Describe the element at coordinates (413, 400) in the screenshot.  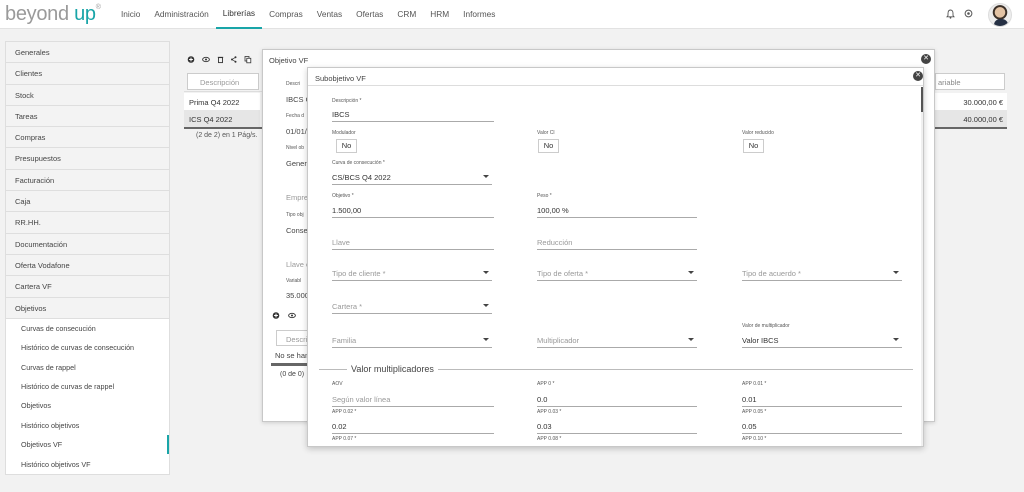
I see `aov-field: Según valor línea` at that location.